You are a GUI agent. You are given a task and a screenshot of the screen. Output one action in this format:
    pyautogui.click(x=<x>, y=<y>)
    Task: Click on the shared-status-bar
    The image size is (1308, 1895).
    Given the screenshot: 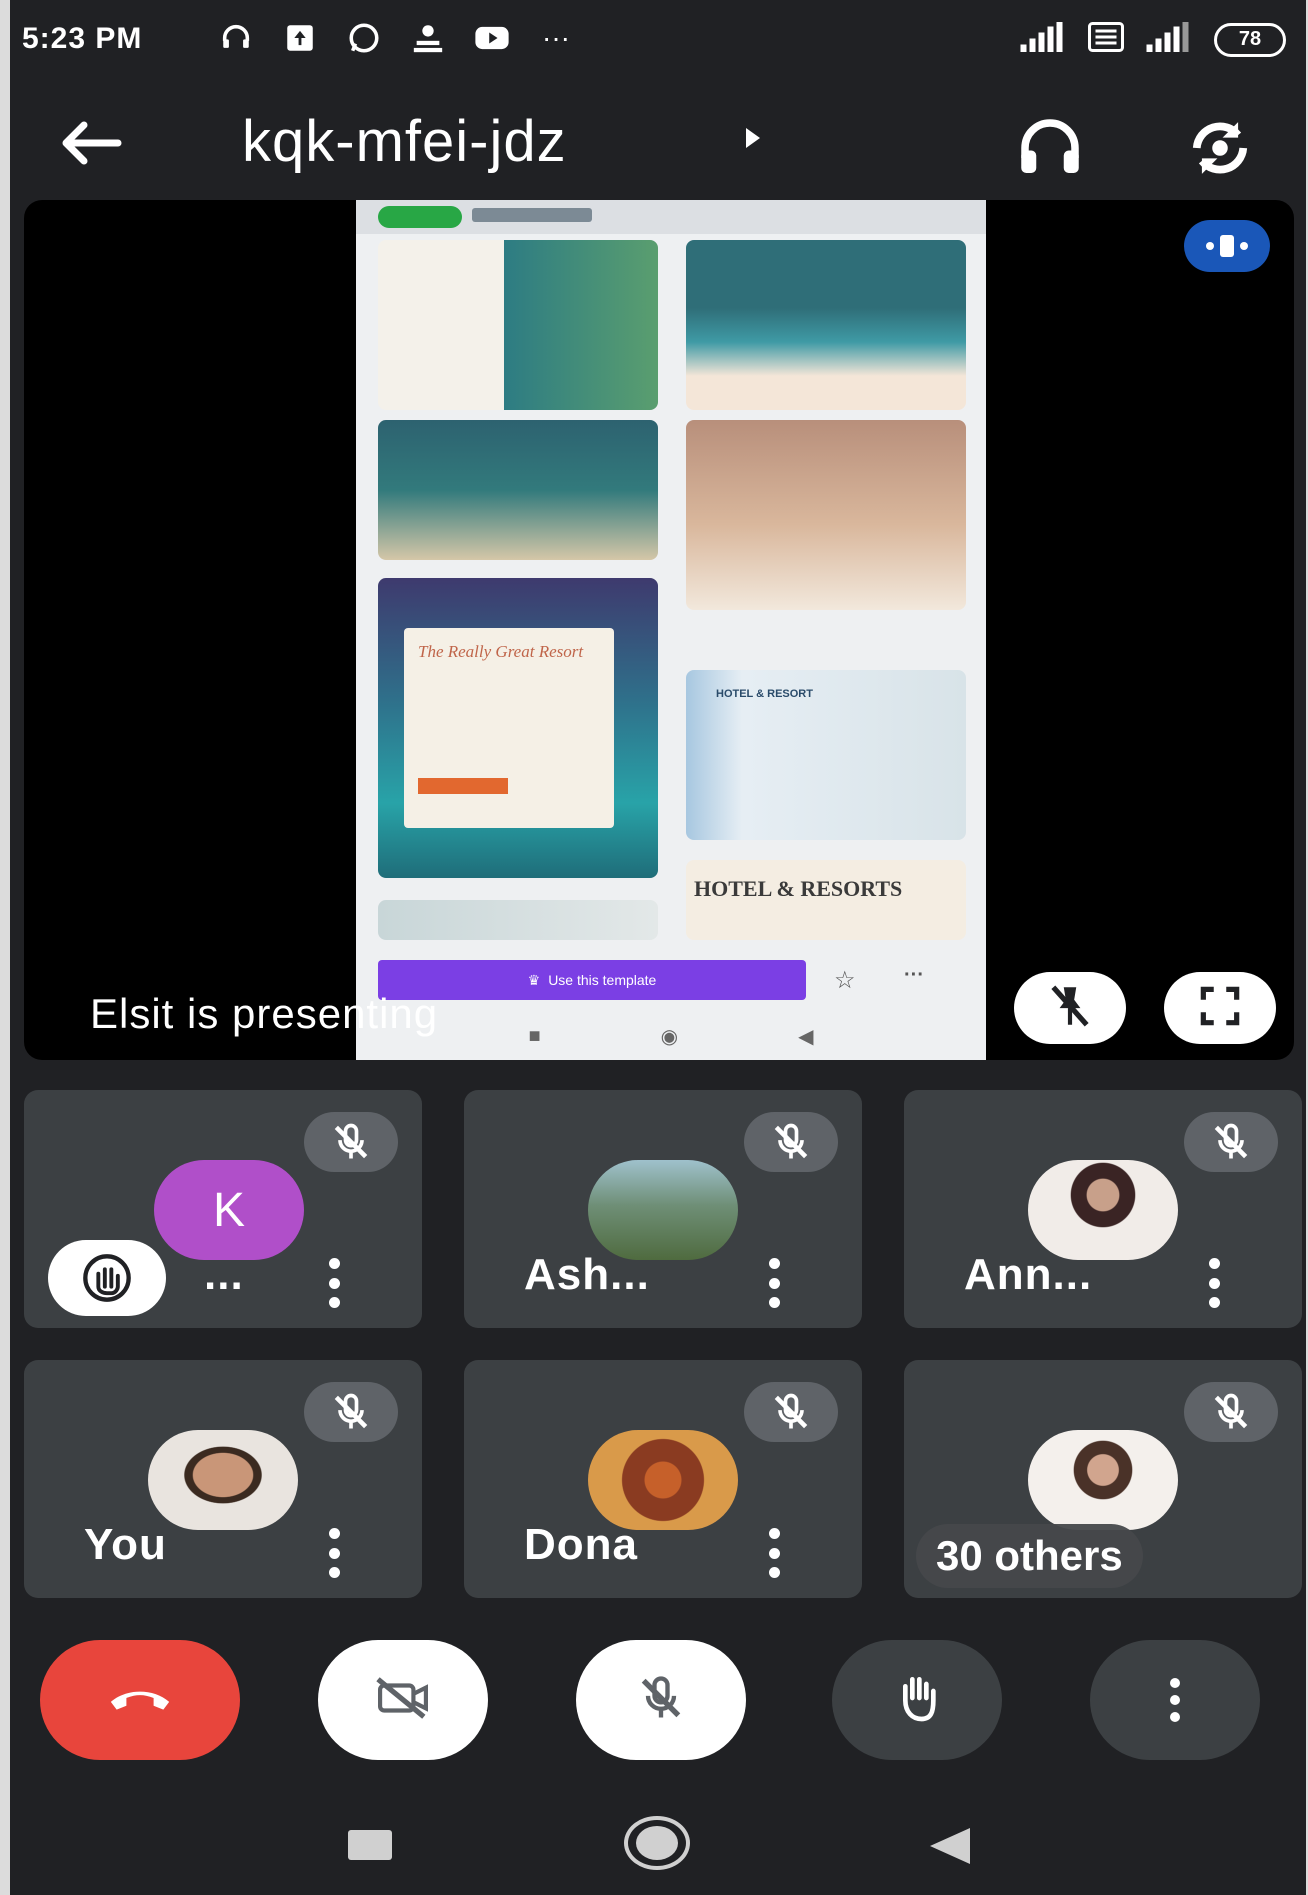 What is the action you would take?
    pyautogui.click(x=671, y=217)
    